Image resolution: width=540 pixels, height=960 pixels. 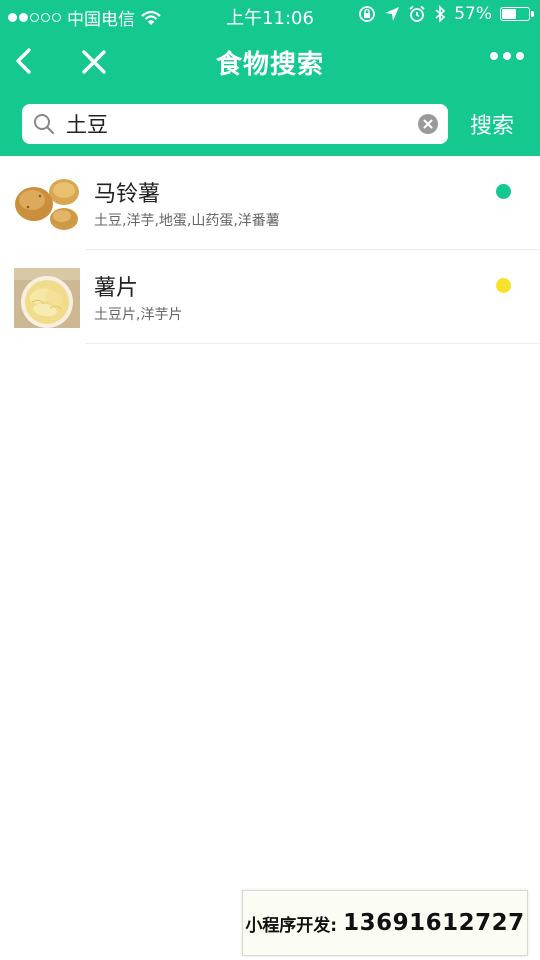 I want to click on item-aliases: 土豆片,洋芋片, so click(x=138, y=315).